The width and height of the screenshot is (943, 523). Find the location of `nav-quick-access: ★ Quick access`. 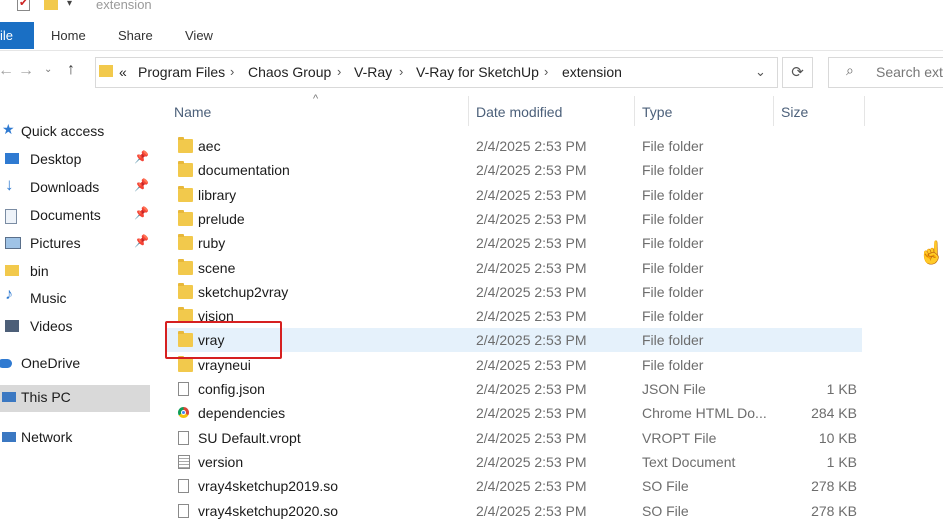

nav-quick-access: ★ Quick access is located at coordinates (75, 132).